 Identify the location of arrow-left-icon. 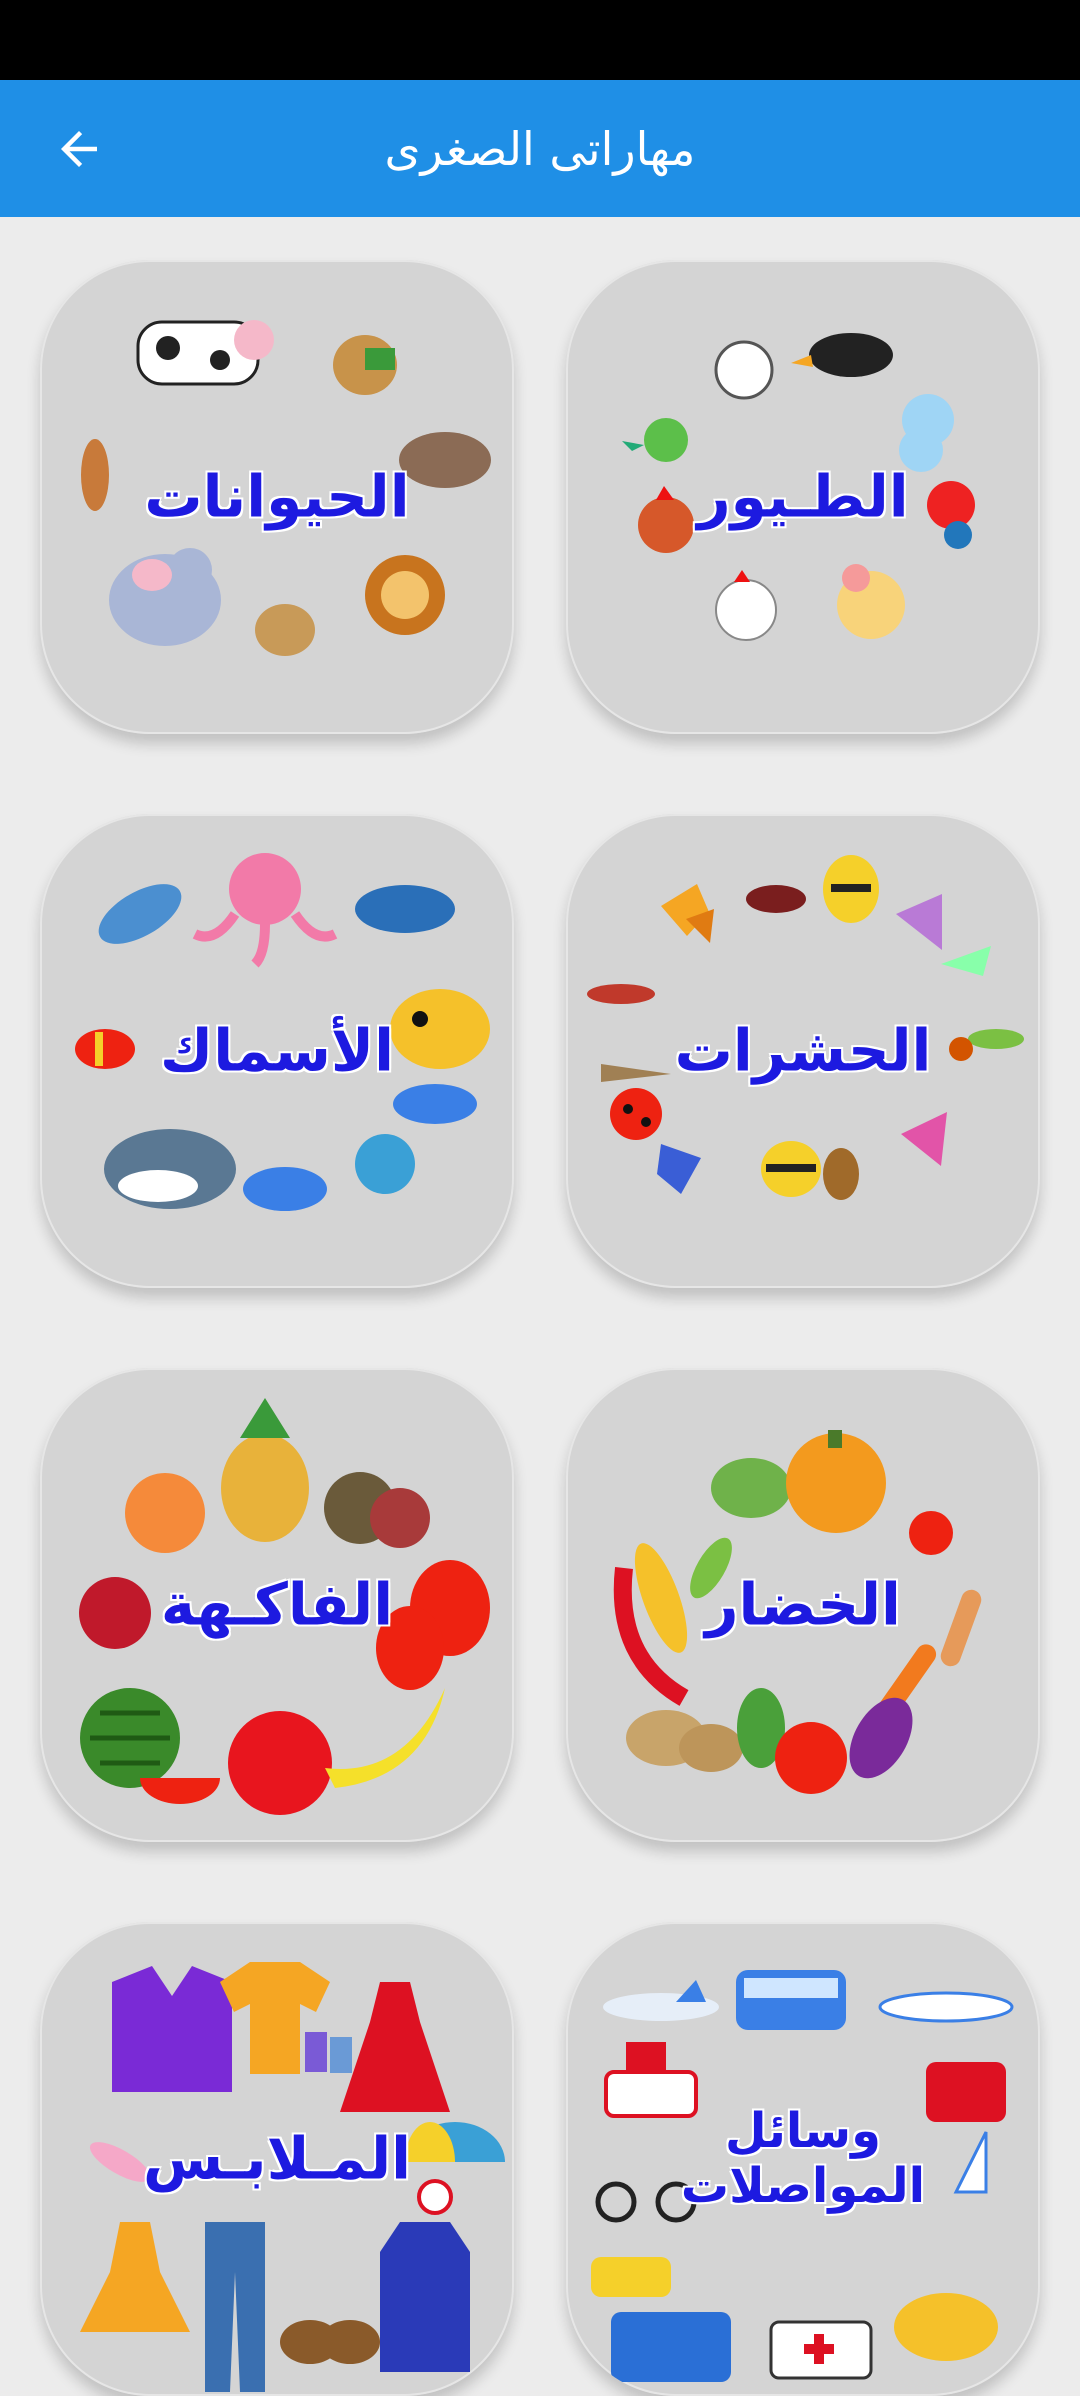
(79, 149).